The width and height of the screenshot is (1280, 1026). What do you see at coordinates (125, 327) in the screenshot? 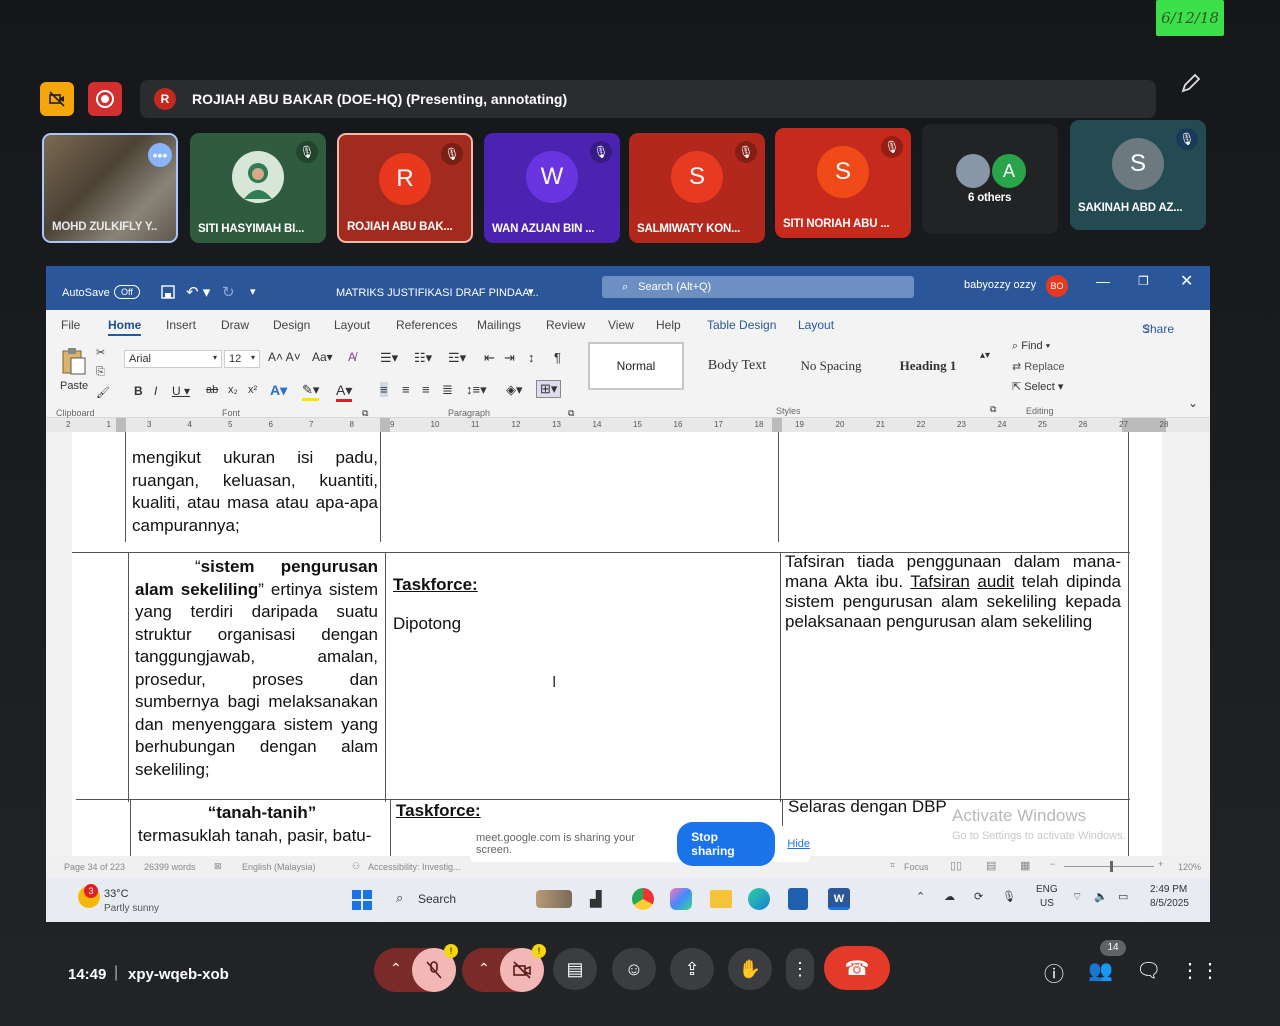
I see `tab-home: Home` at bounding box center [125, 327].